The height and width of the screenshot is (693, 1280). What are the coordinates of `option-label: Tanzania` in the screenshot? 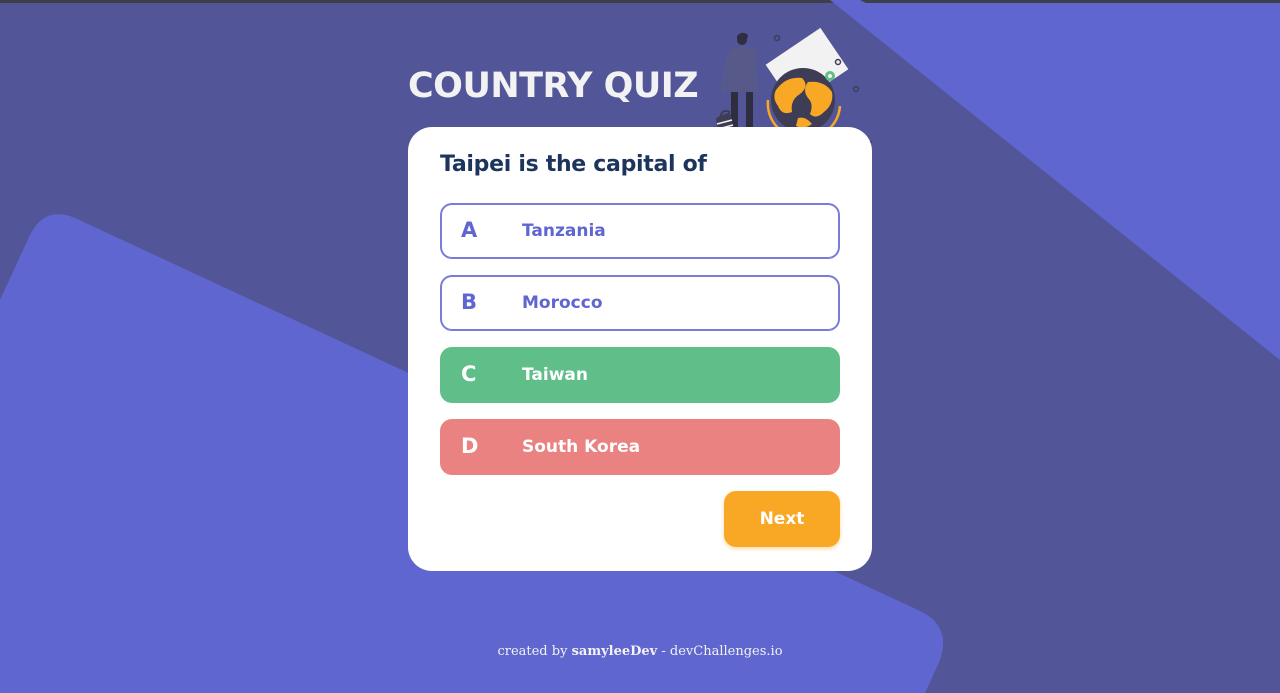 It's located at (564, 231).